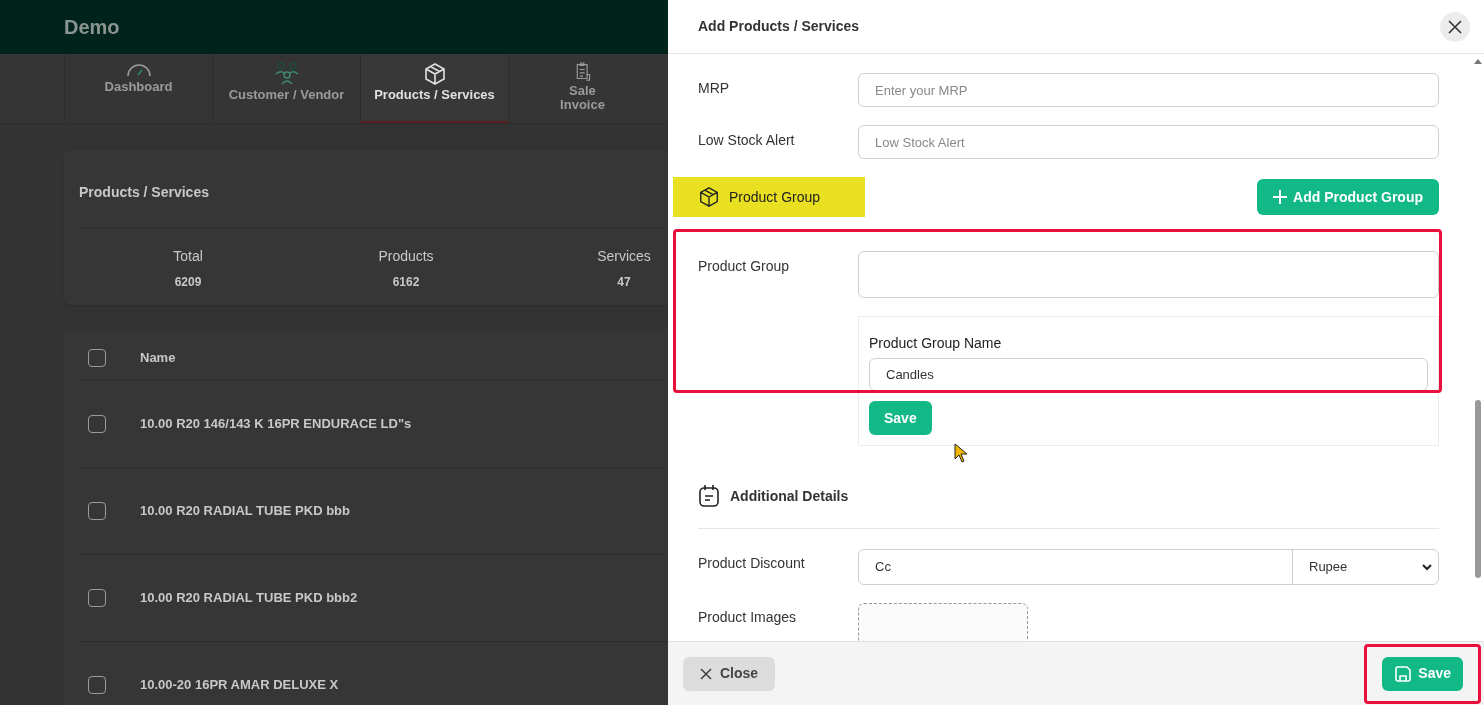 The height and width of the screenshot is (705, 1484). Describe the element at coordinates (92, 27) in the screenshot. I see `brand-title: Demo` at that location.